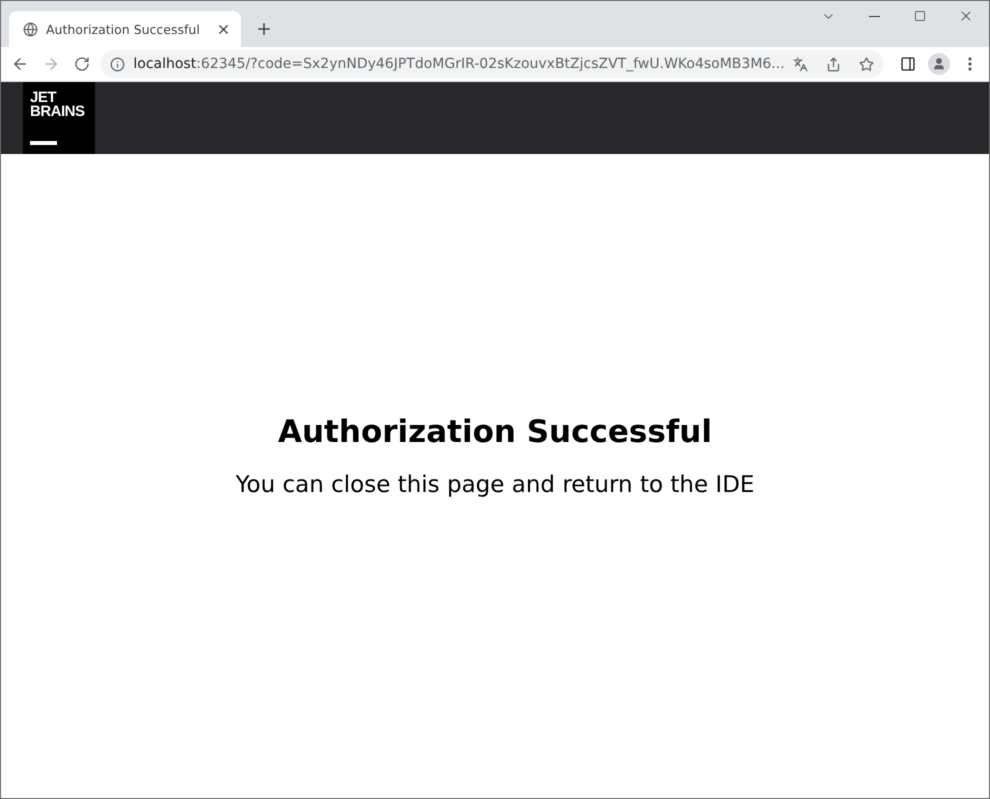 The image size is (990, 799). Describe the element at coordinates (970, 64) in the screenshot. I see `menu-icon` at that location.